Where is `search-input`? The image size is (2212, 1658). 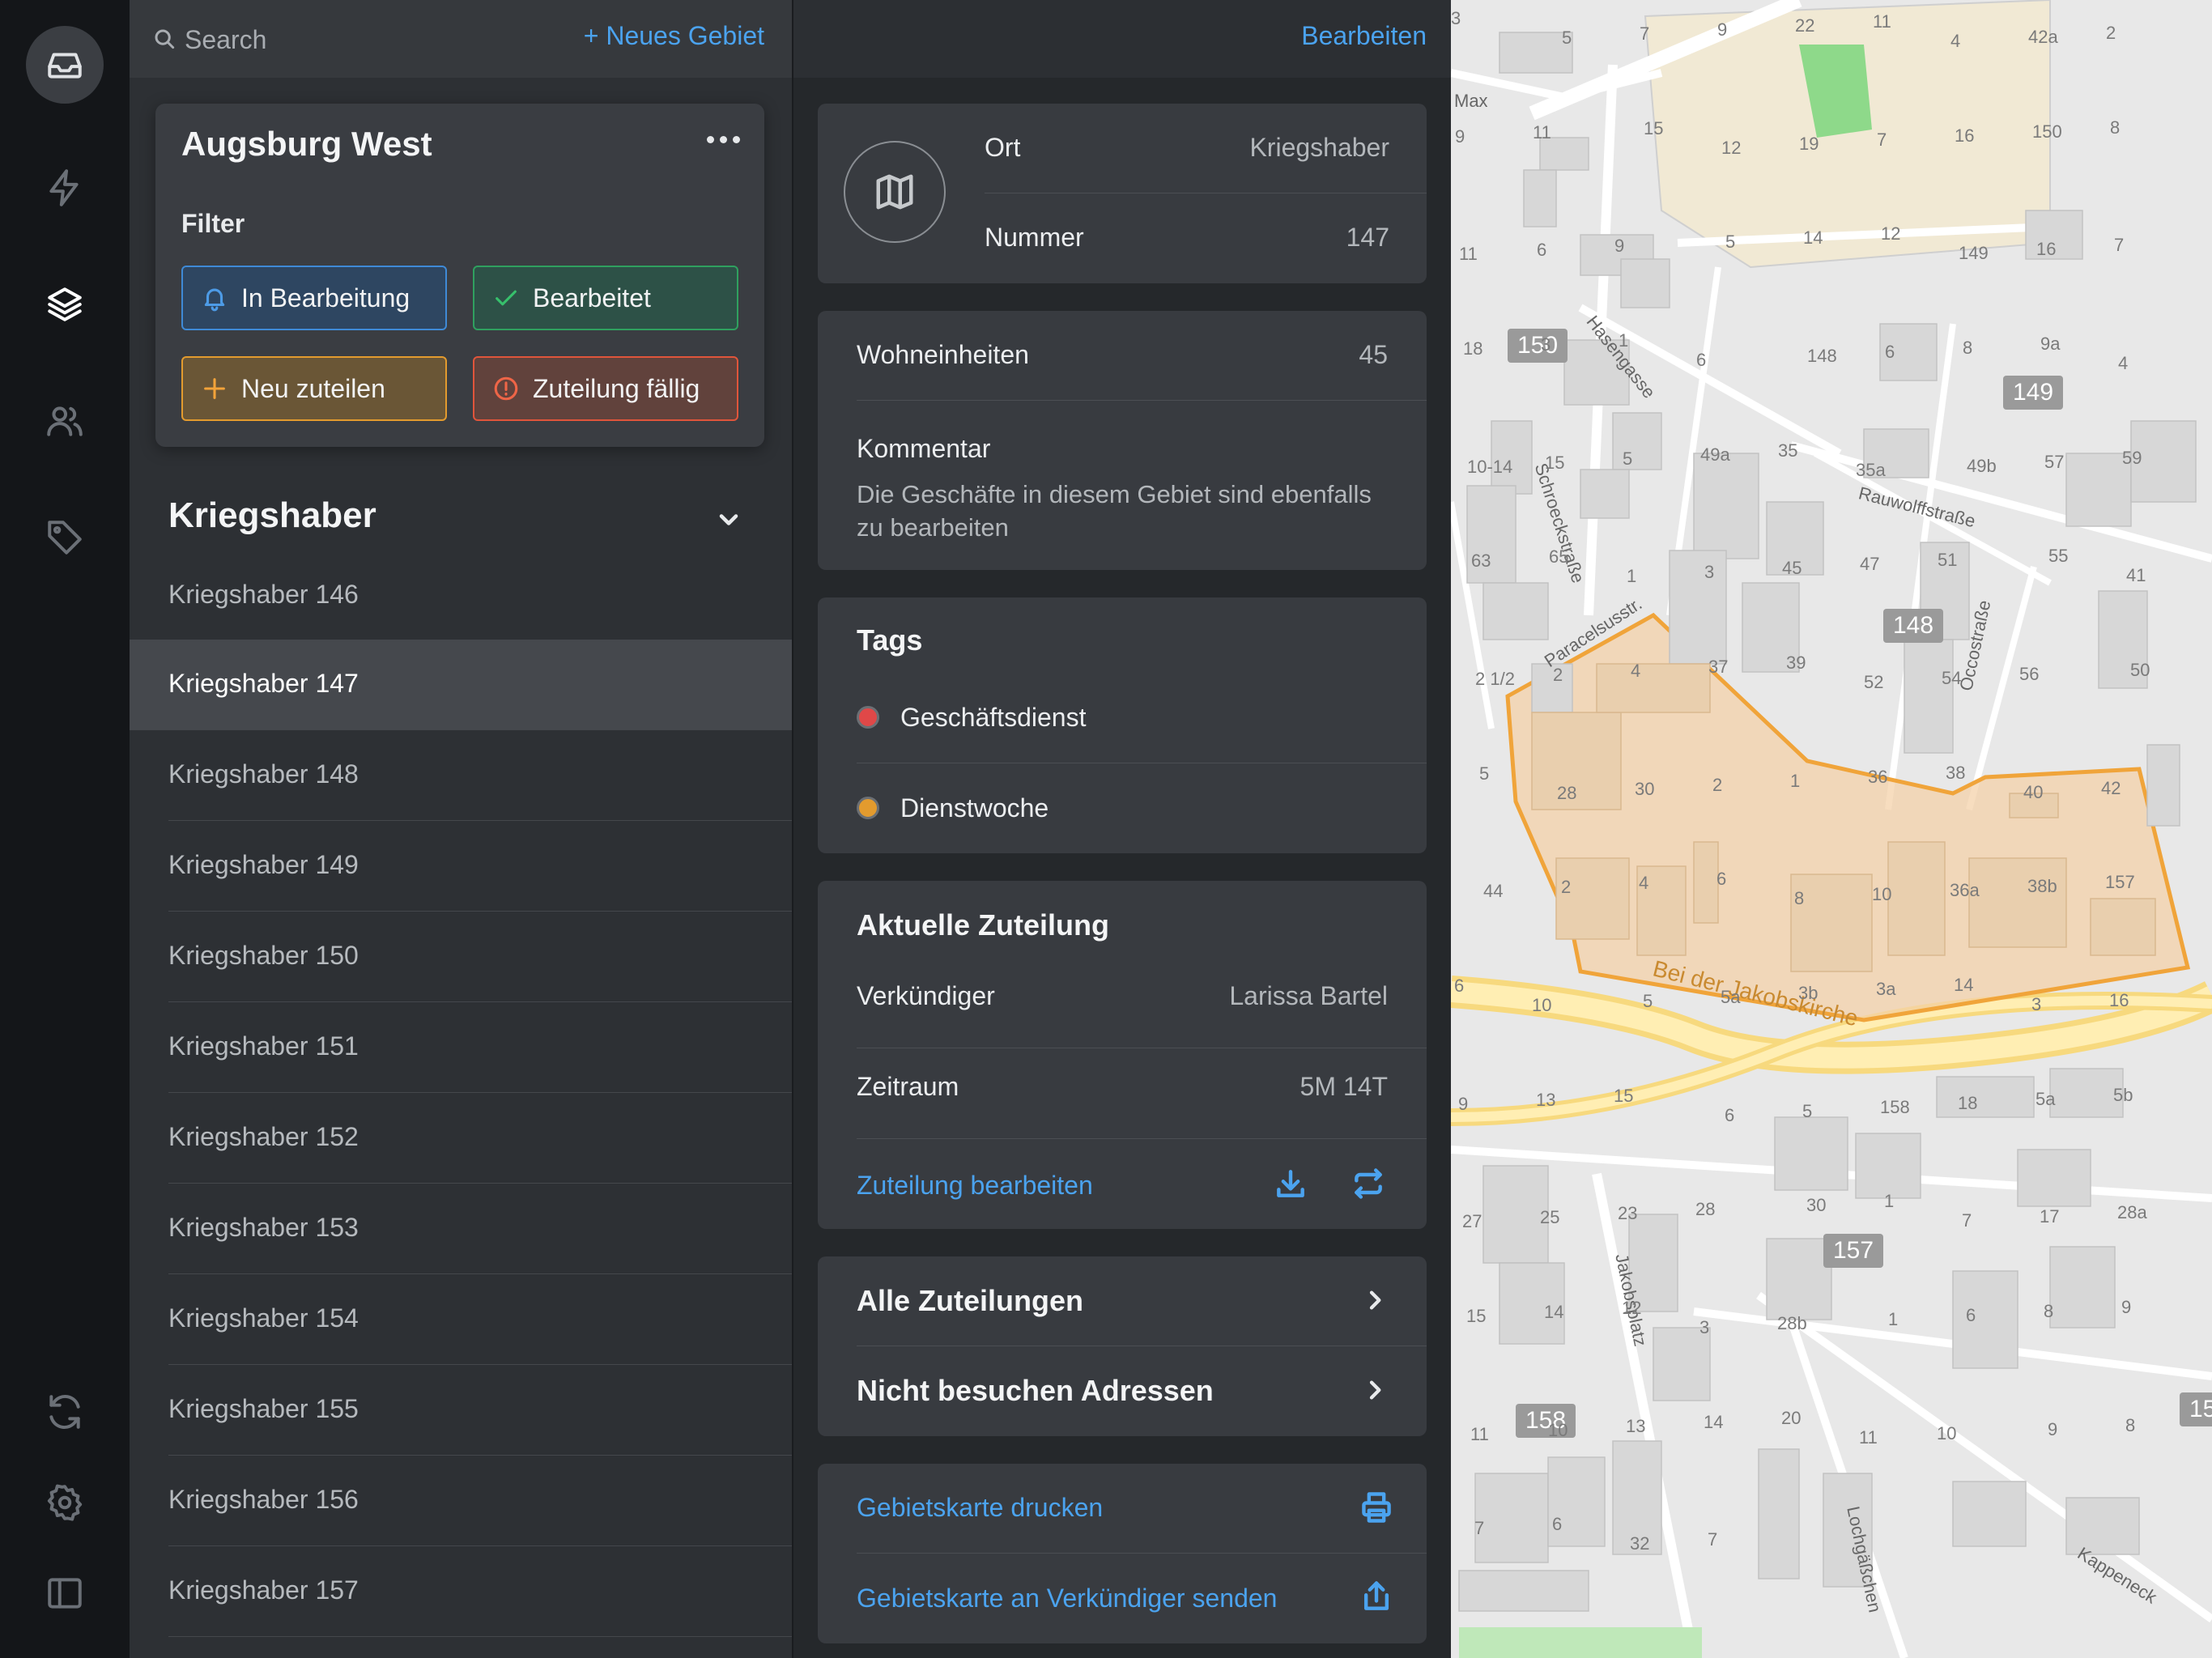
search-input is located at coordinates (339, 39).